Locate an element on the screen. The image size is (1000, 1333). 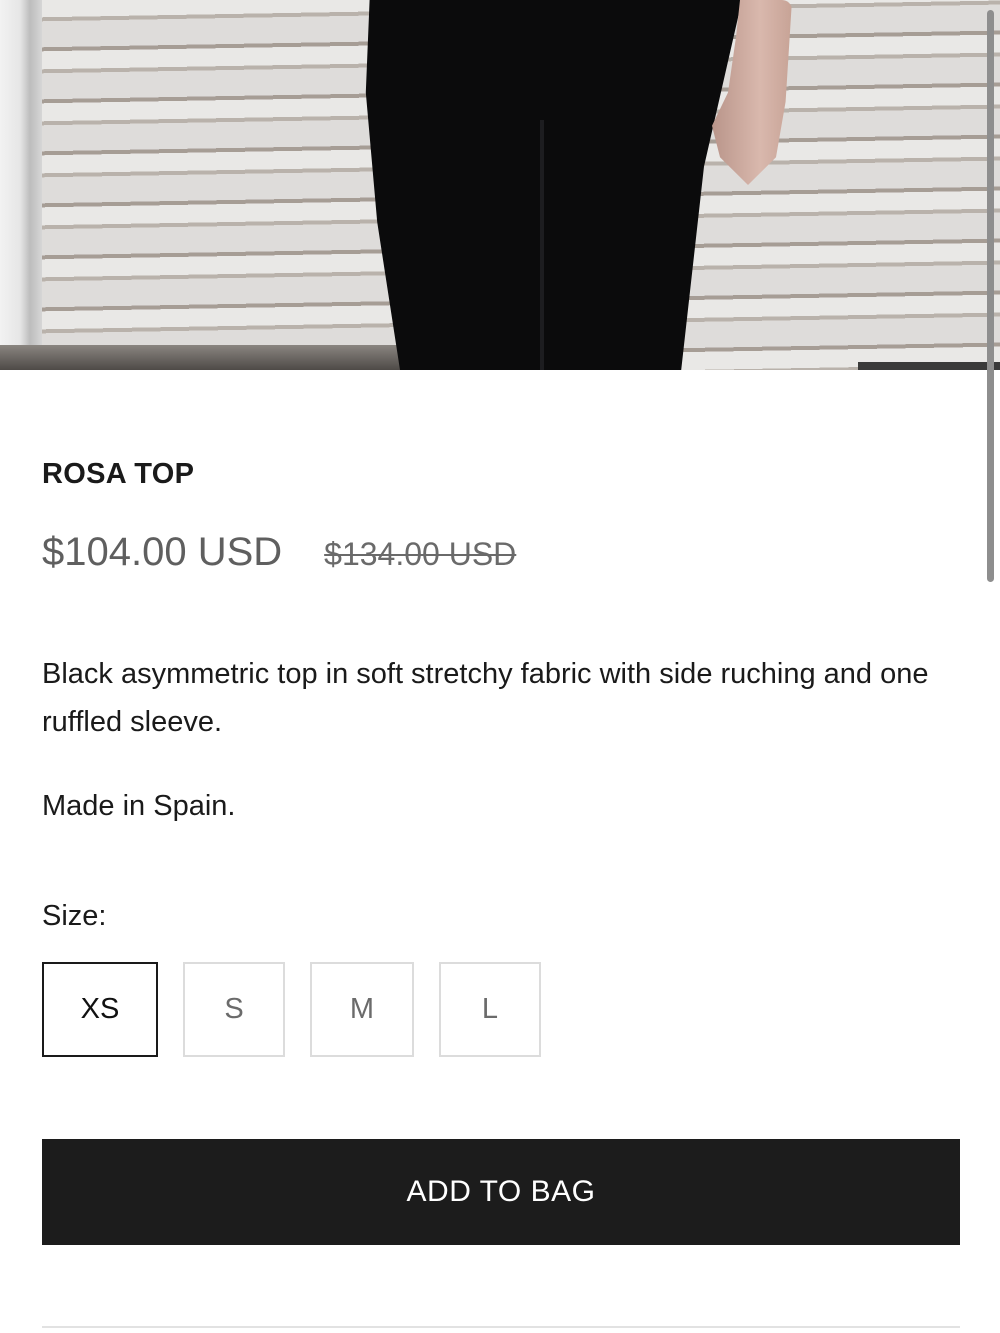
original-price: $134.00 USD is located at coordinates (420, 554).